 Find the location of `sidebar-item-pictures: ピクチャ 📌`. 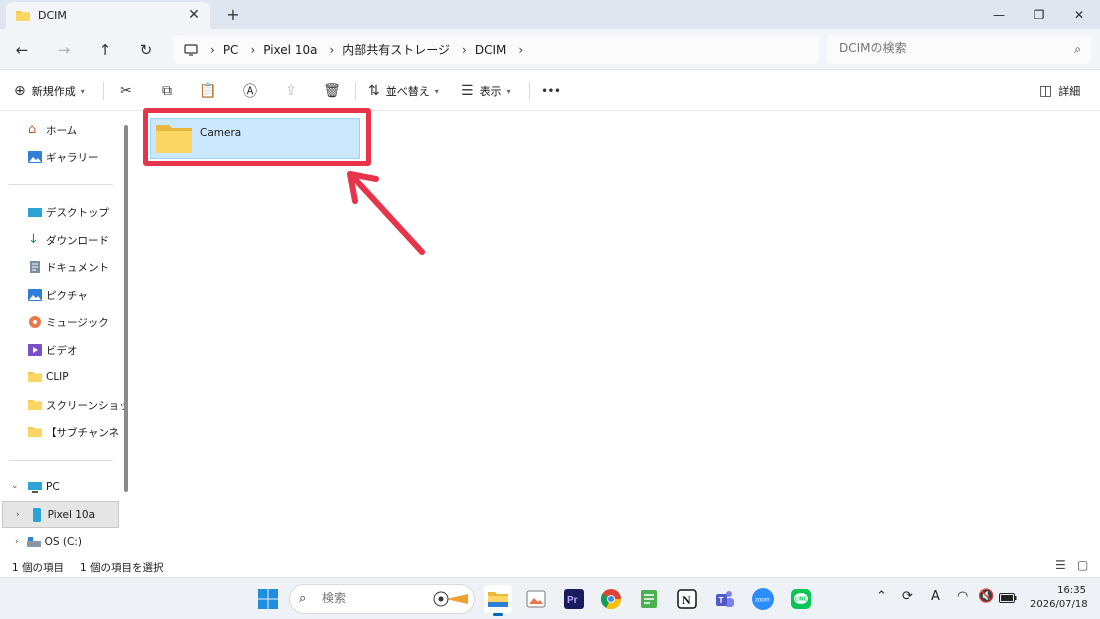

sidebar-item-pictures: ピクチャ 📌 is located at coordinates (80, 295).